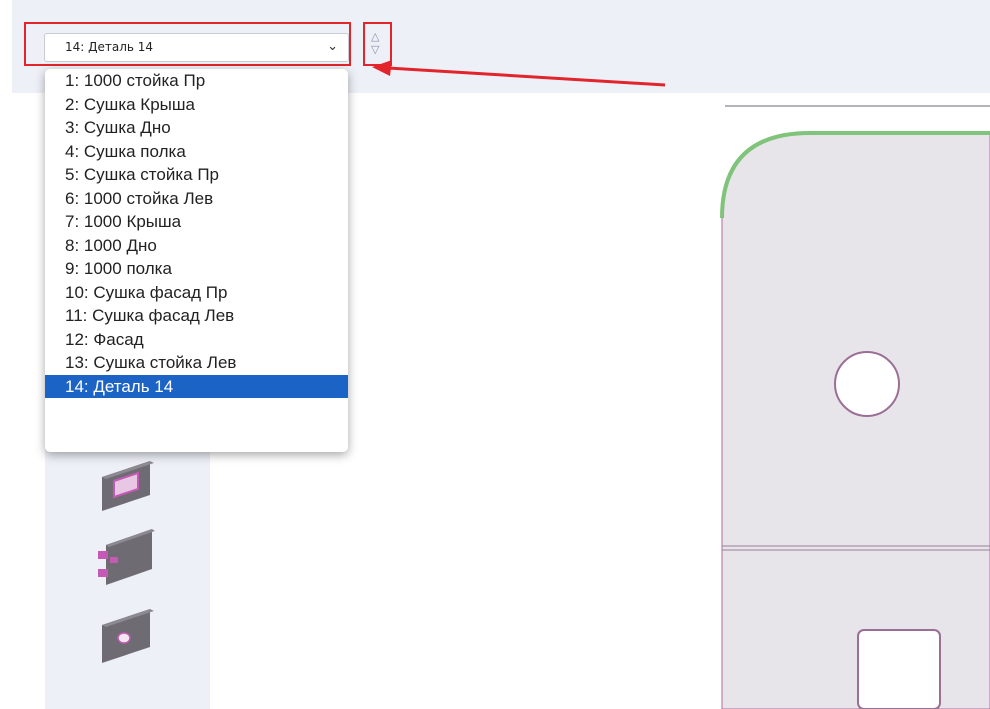 The image size is (990, 709). Describe the element at coordinates (196, 199) in the screenshot. I see `part-option: 6: 1000 стойка Лев` at that location.